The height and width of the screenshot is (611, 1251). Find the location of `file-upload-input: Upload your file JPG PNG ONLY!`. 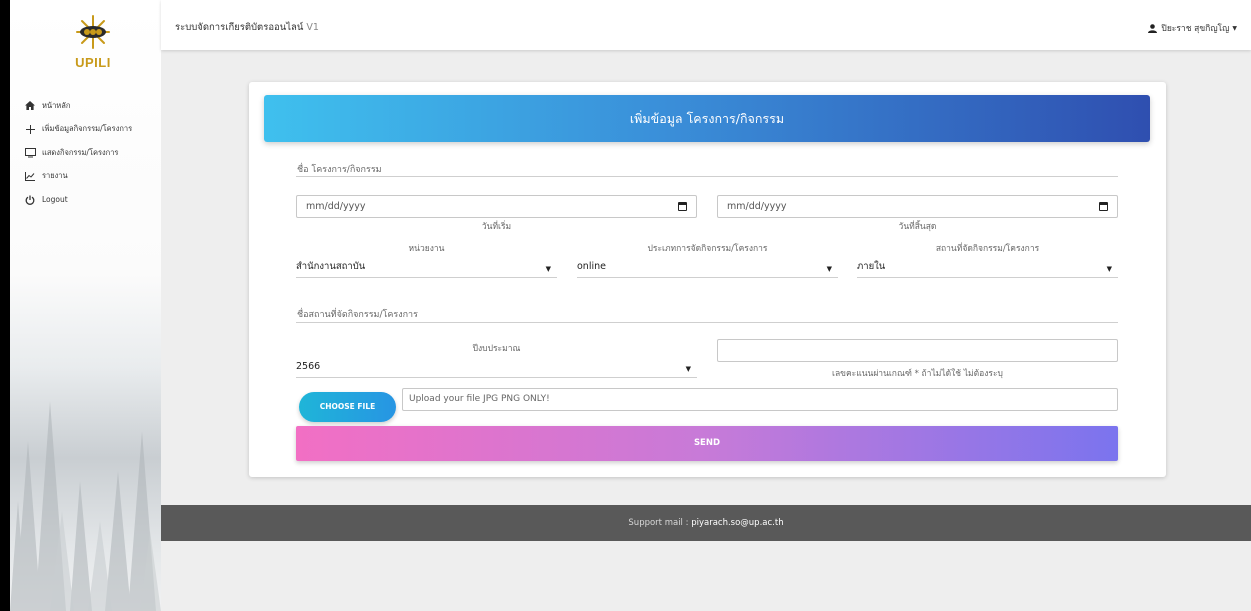

file-upload-input: Upload your file JPG PNG ONLY! is located at coordinates (760, 399).